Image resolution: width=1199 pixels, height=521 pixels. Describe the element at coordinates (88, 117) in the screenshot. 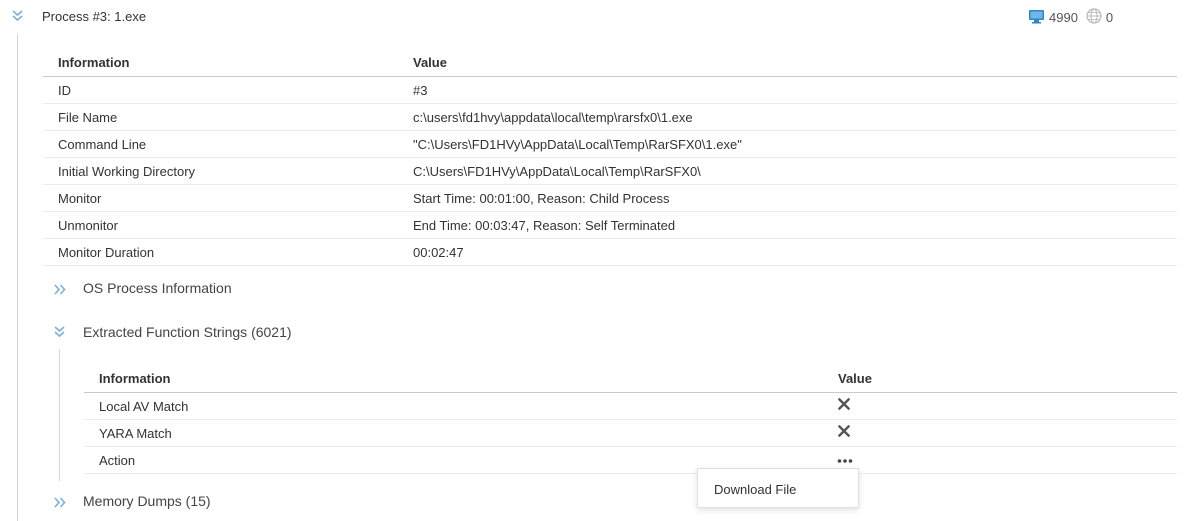

I see `row-label: File Name` at that location.